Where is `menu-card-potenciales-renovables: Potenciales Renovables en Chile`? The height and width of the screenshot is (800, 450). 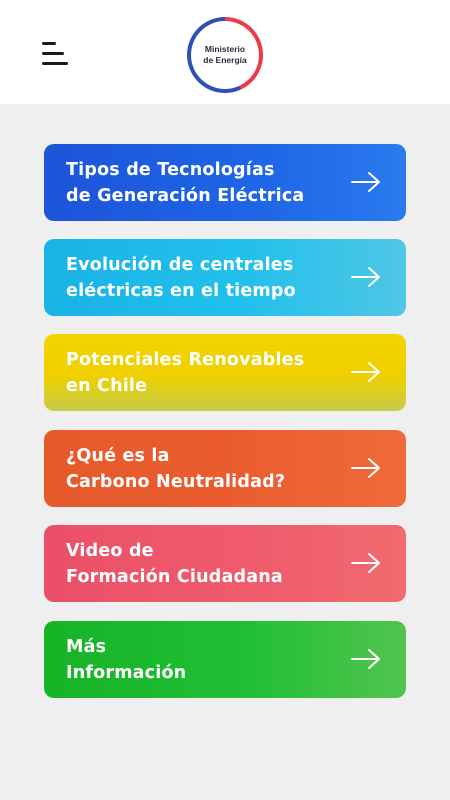
menu-card-potenciales-renovables: Potenciales Renovables en Chile is located at coordinates (225, 372).